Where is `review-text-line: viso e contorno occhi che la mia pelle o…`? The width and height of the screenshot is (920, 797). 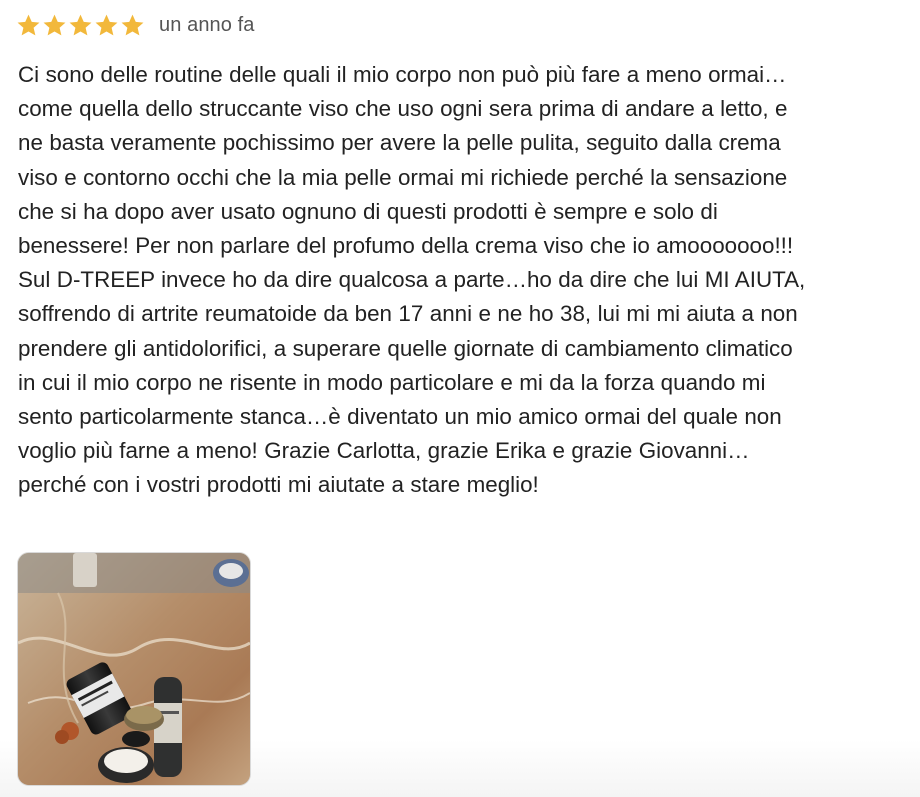
review-text-line: viso e contorno occhi che la mia pelle o… is located at coordinates (403, 177).